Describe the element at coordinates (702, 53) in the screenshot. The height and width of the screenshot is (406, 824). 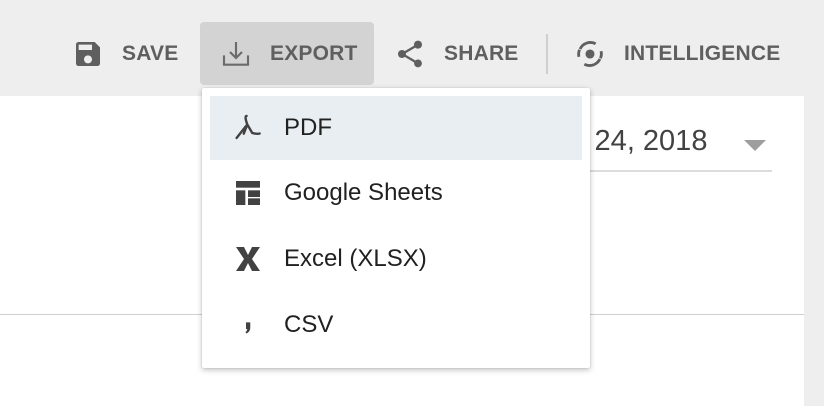
I see `intelligence-label: INTELLIGENCE` at that location.